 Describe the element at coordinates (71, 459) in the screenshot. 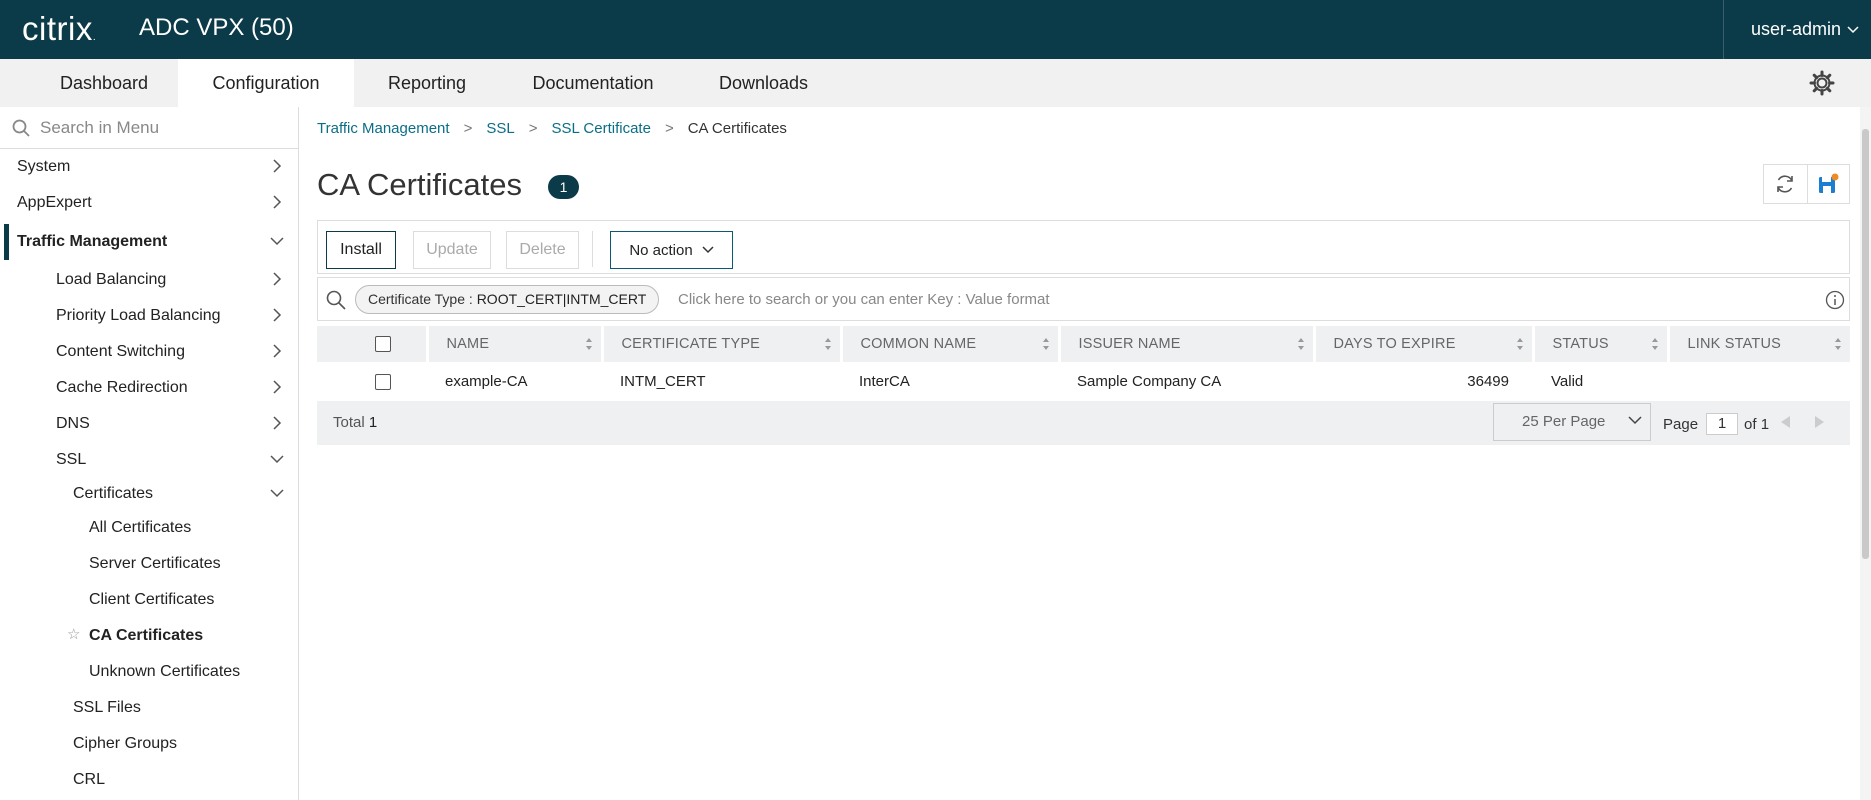

I see `sidebar-item-label: SSL` at that location.